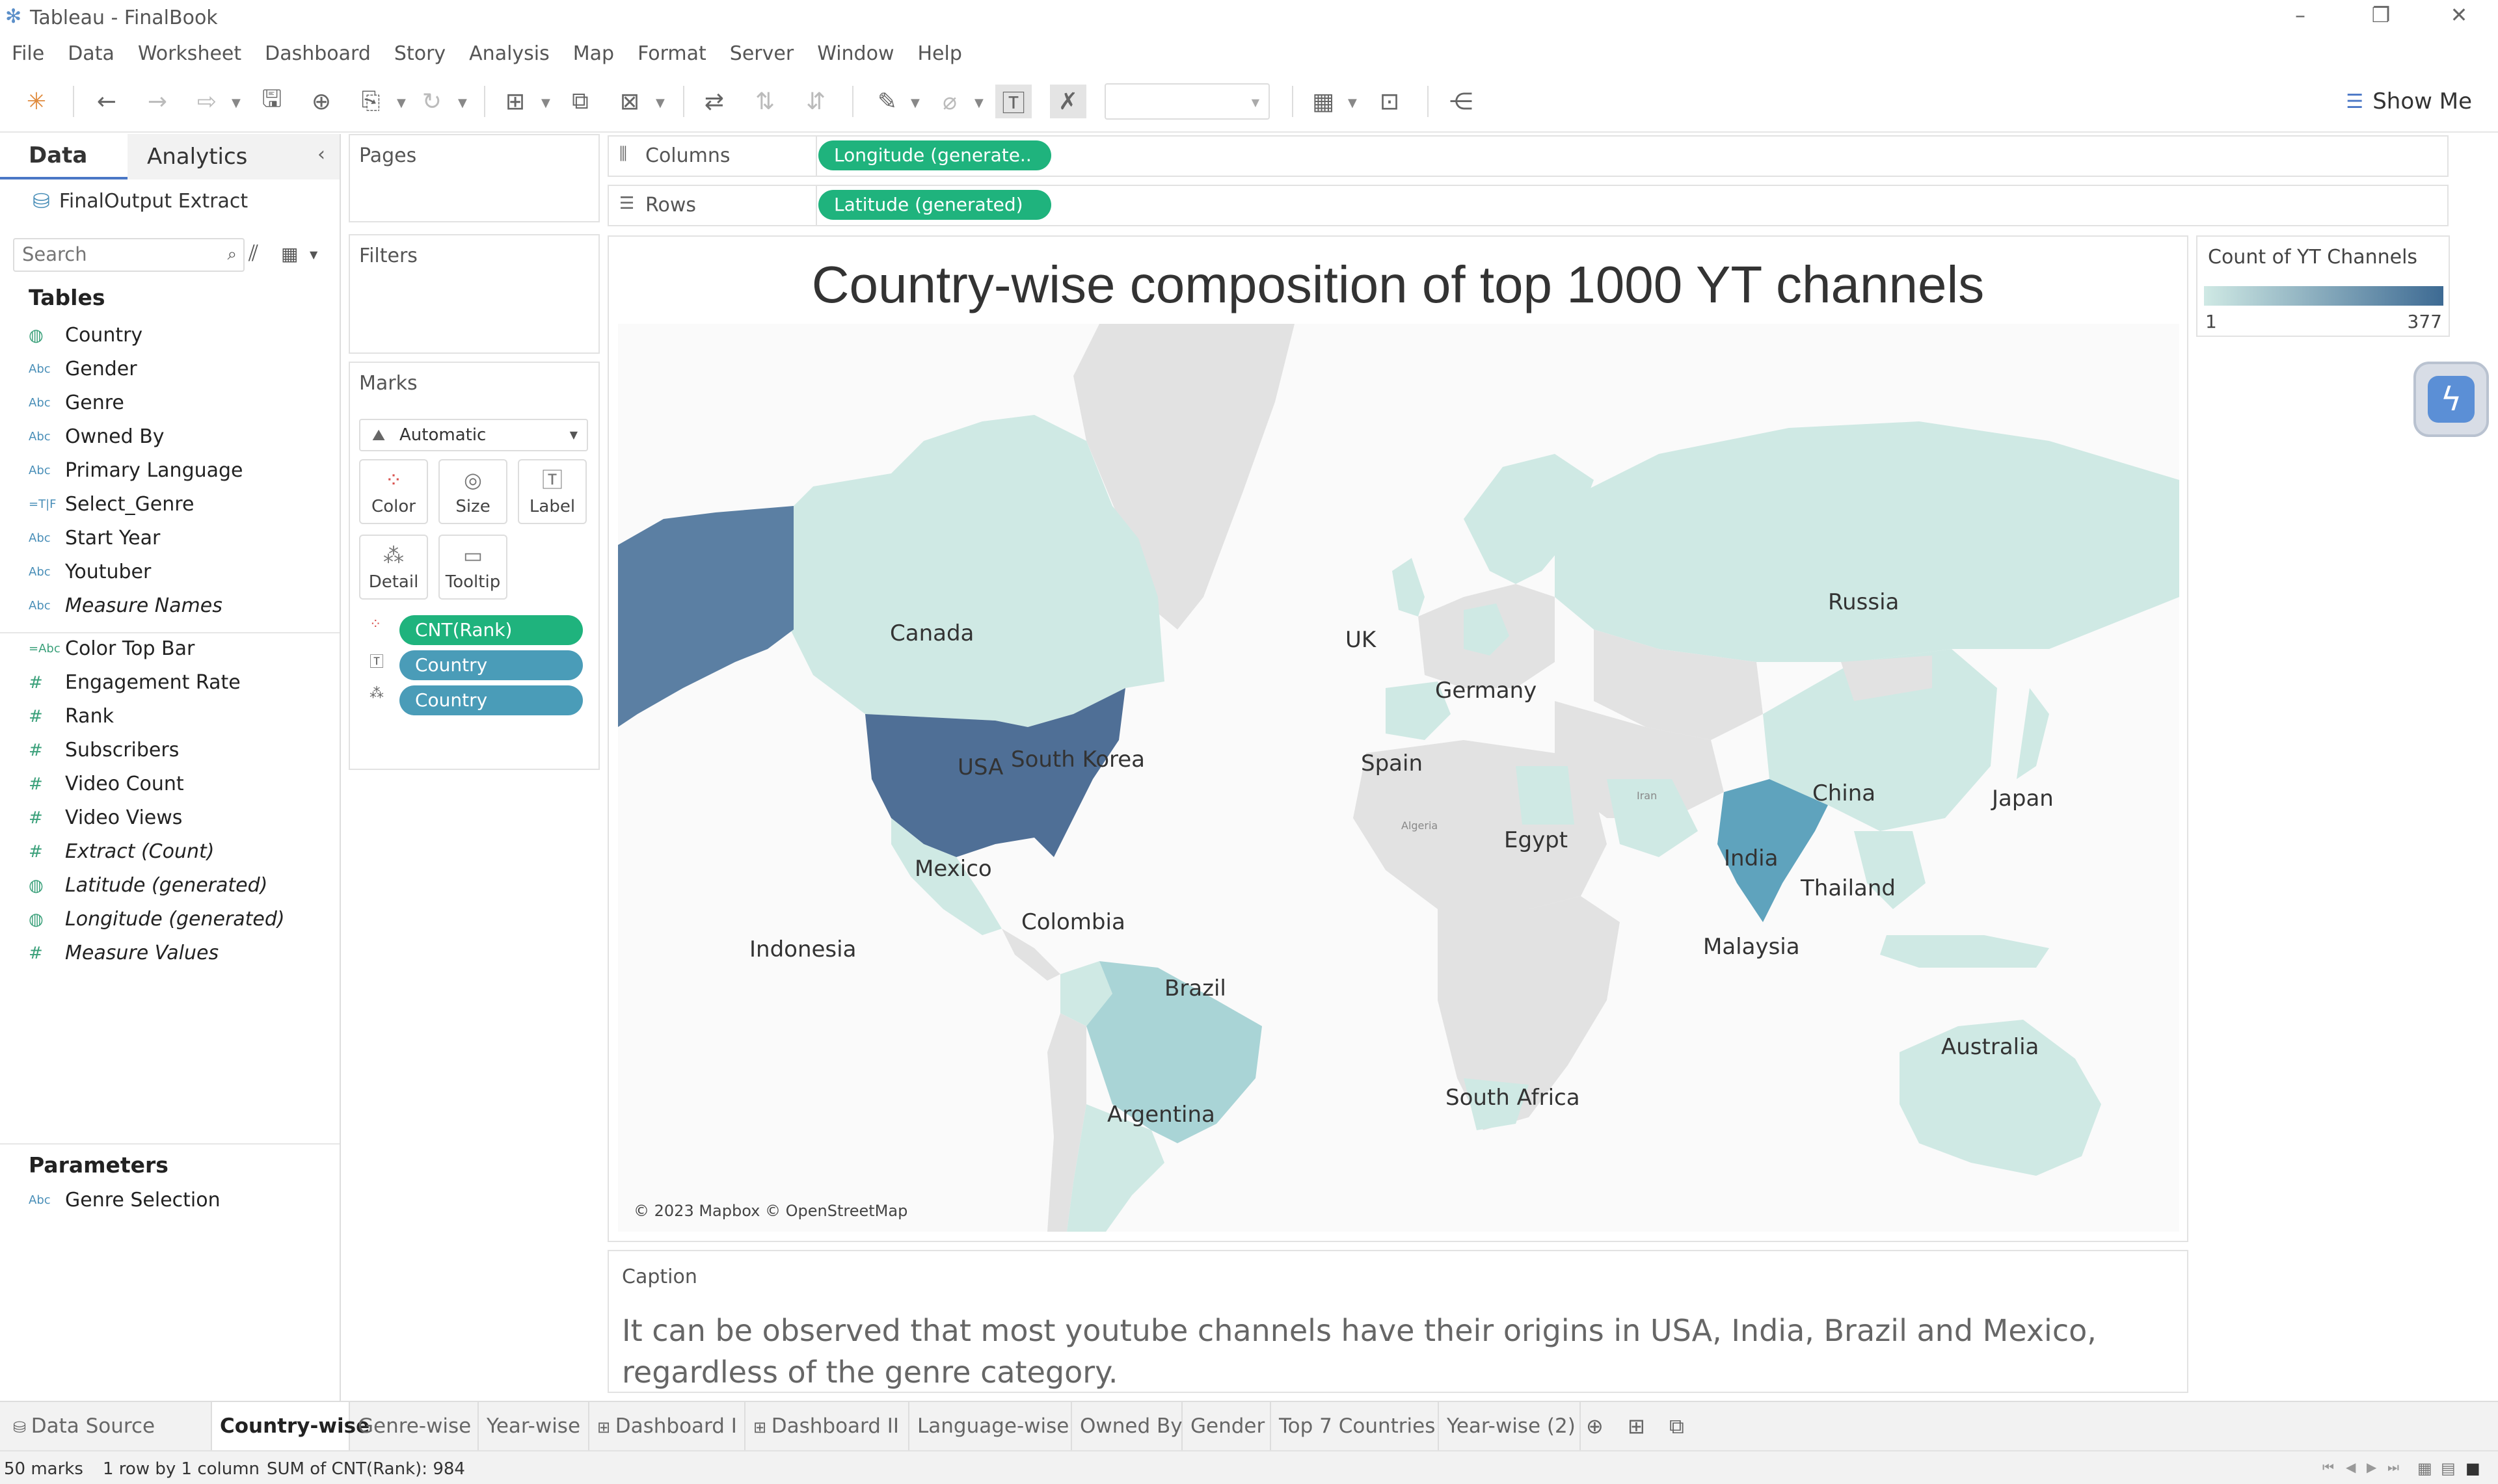 The image size is (2498, 1484). What do you see at coordinates (534, 1426) in the screenshot?
I see `tab-year-wise: Year-wise` at bounding box center [534, 1426].